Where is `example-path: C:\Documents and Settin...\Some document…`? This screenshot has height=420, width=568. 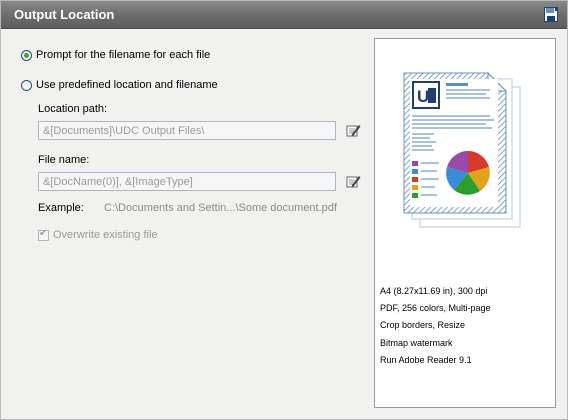 example-path: C:\Documents and Settin...\Some document… is located at coordinates (220, 208).